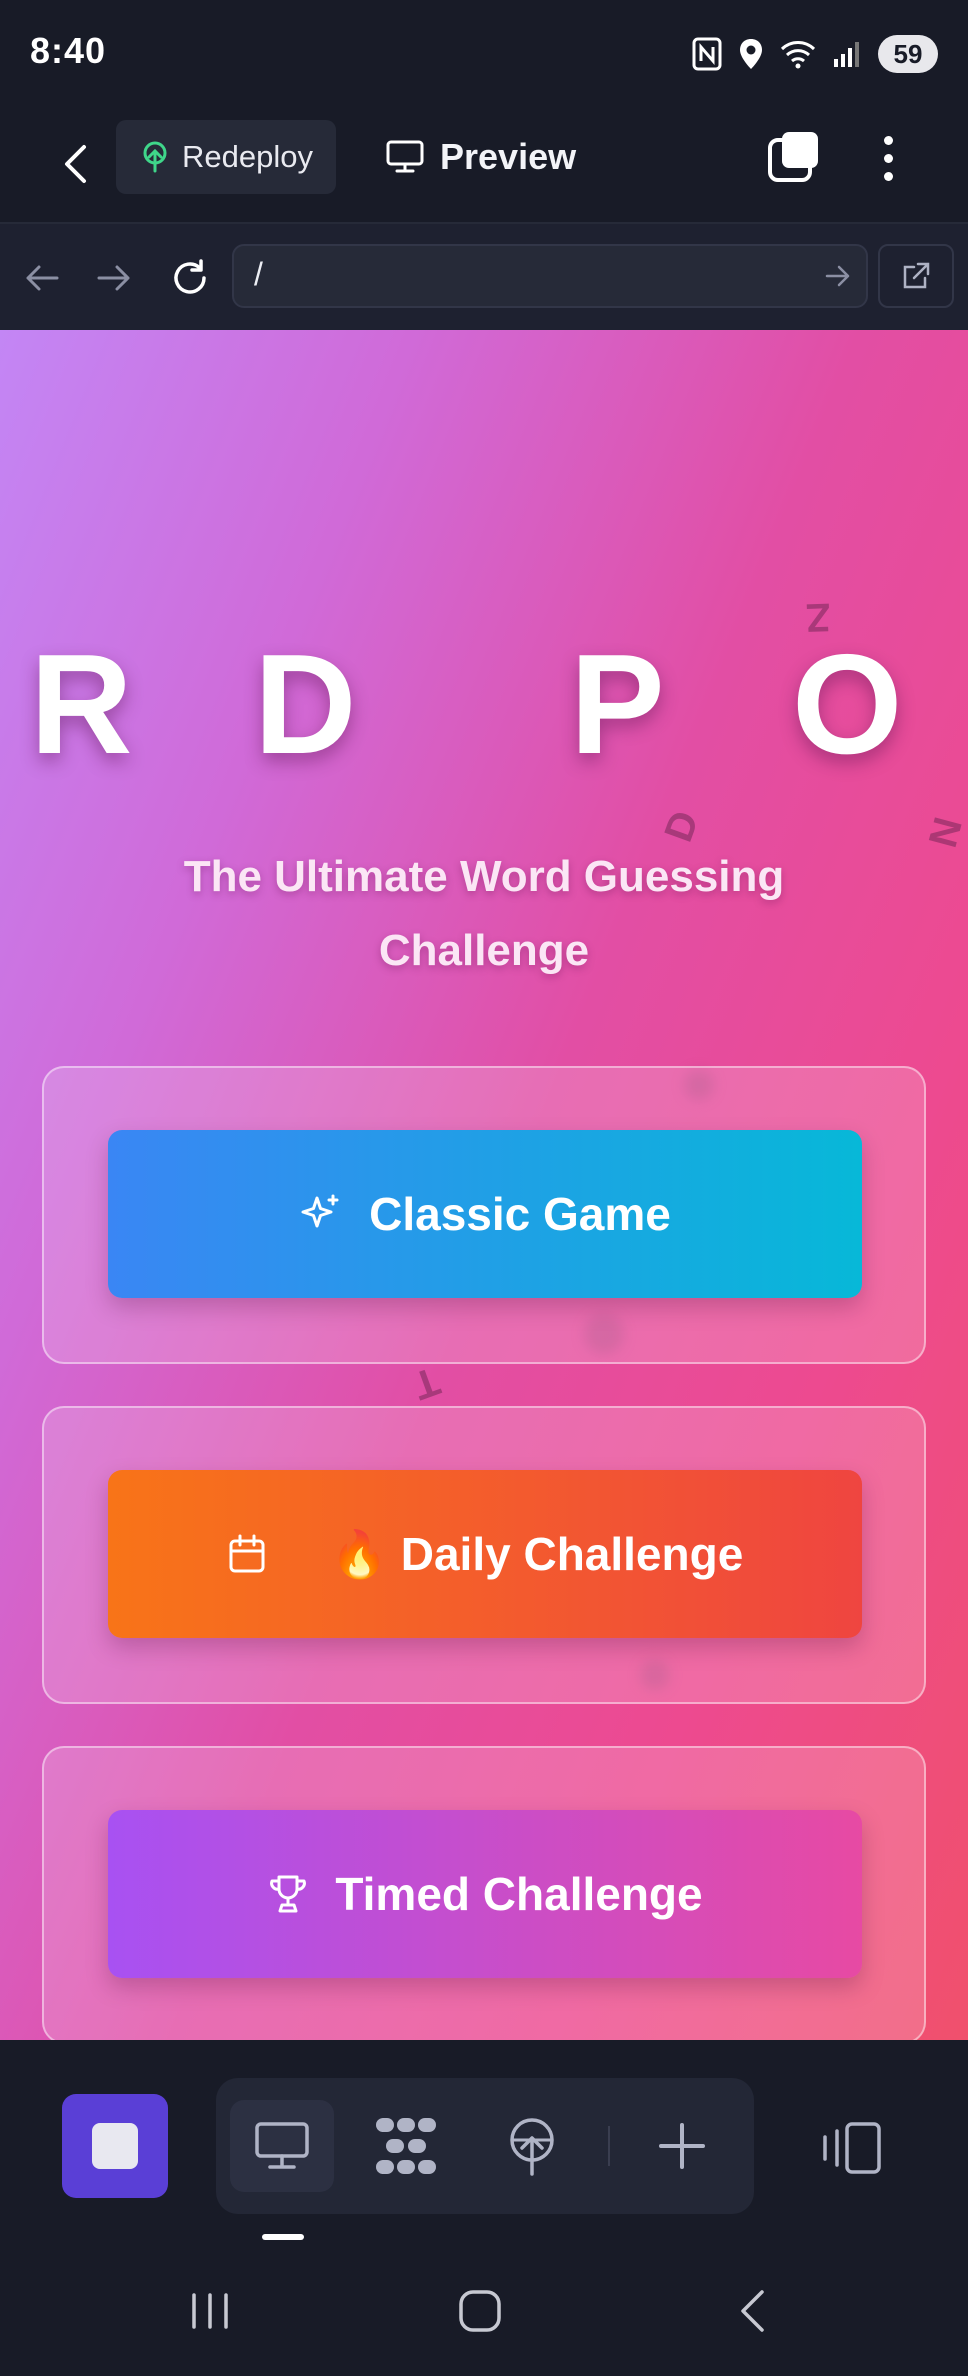  I want to click on battery-icon: 59, so click(908, 54).